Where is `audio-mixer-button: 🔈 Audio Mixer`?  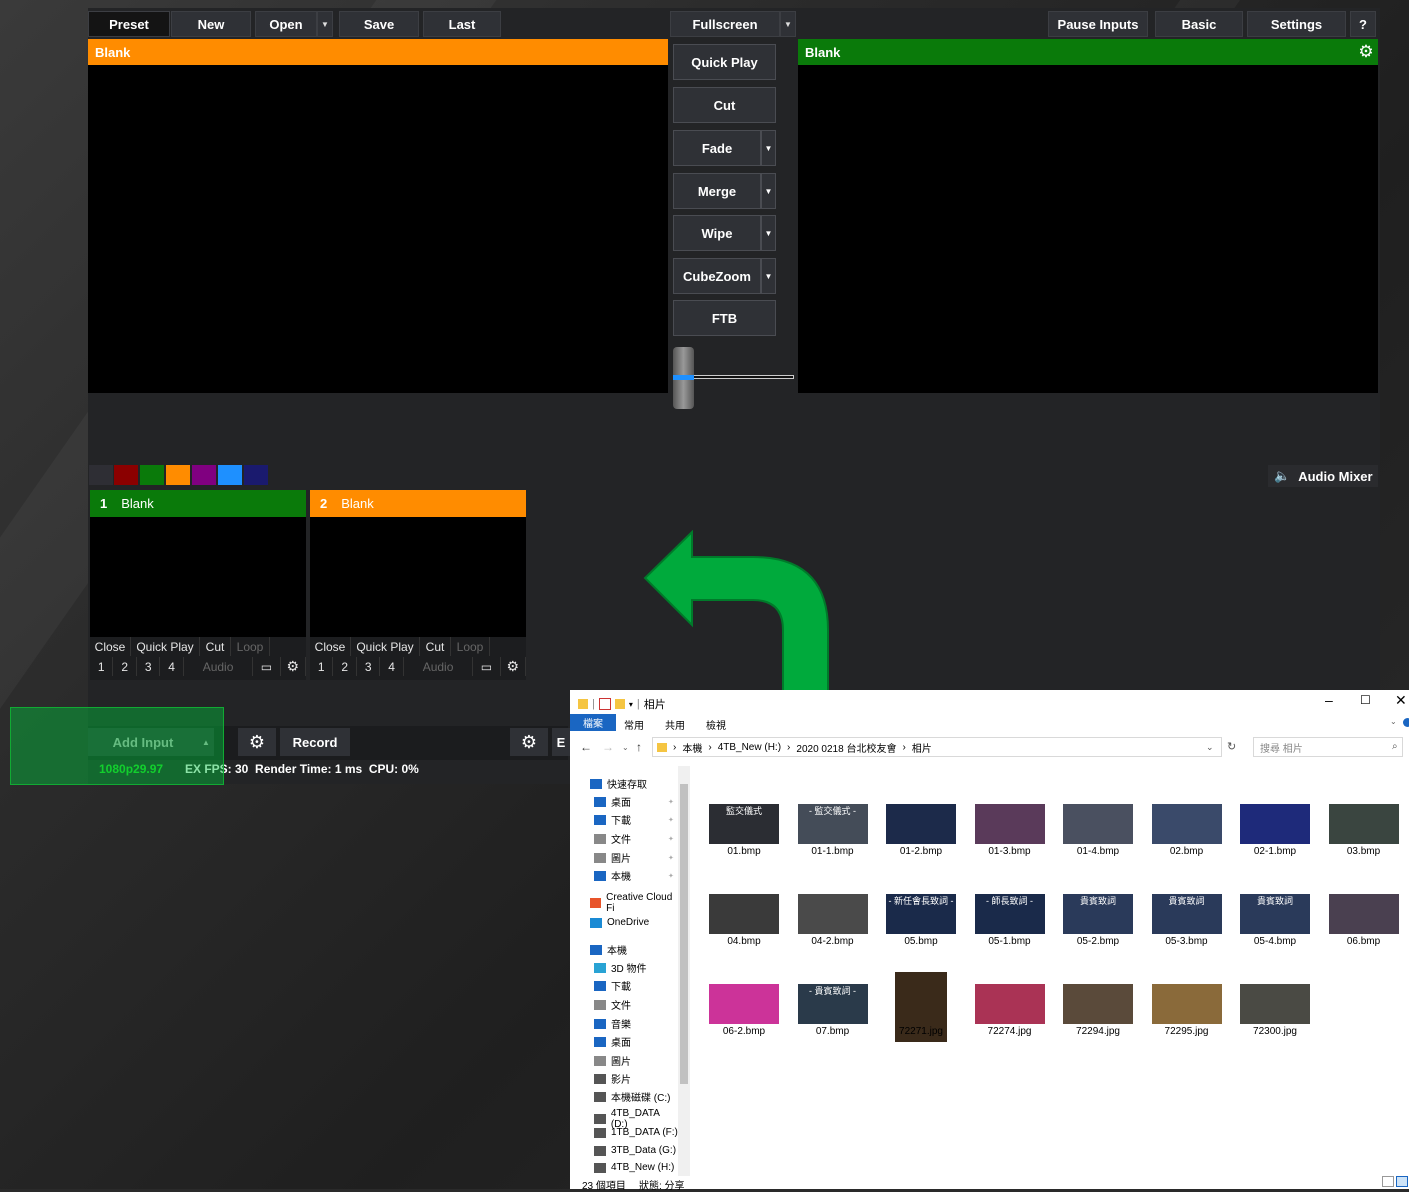 audio-mixer-button: 🔈 Audio Mixer is located at coordinates (1323, 476).